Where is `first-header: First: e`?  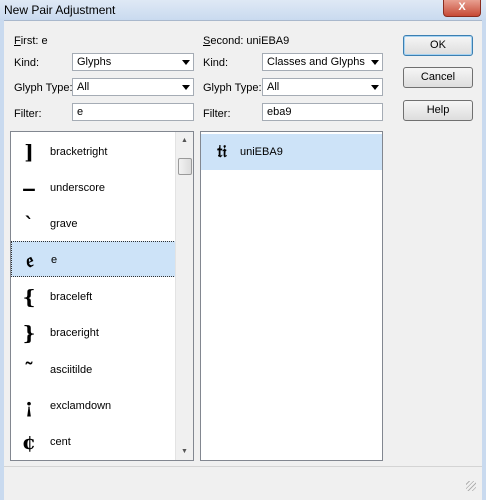
first-header: First: e is located at coordinates (31, 41).